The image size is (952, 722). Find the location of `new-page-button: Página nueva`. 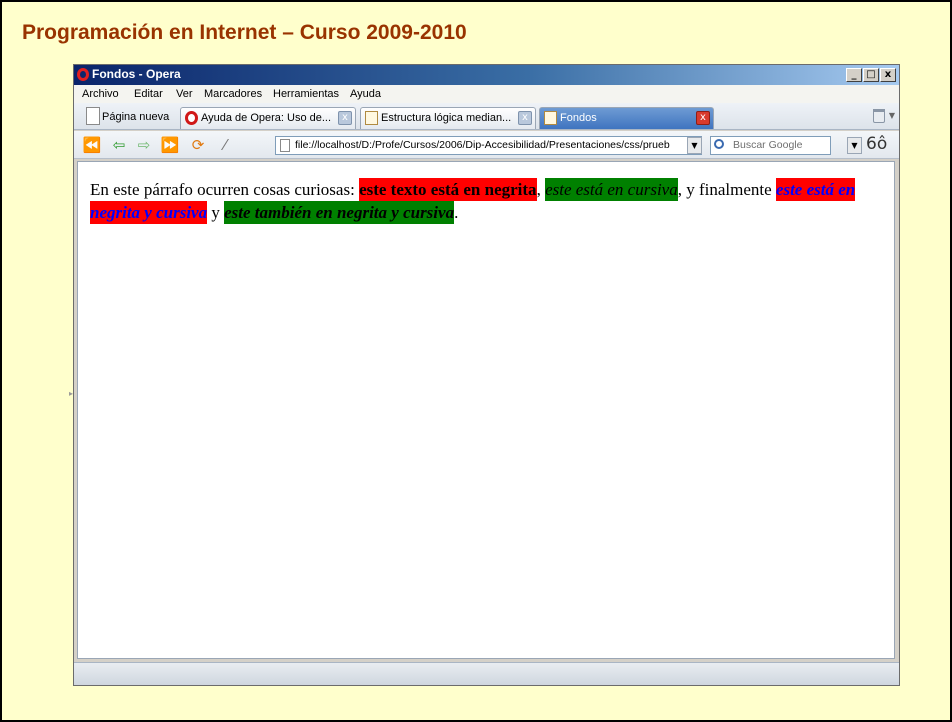

new-page-button: Página nueva is located at coordinates (130, 118).